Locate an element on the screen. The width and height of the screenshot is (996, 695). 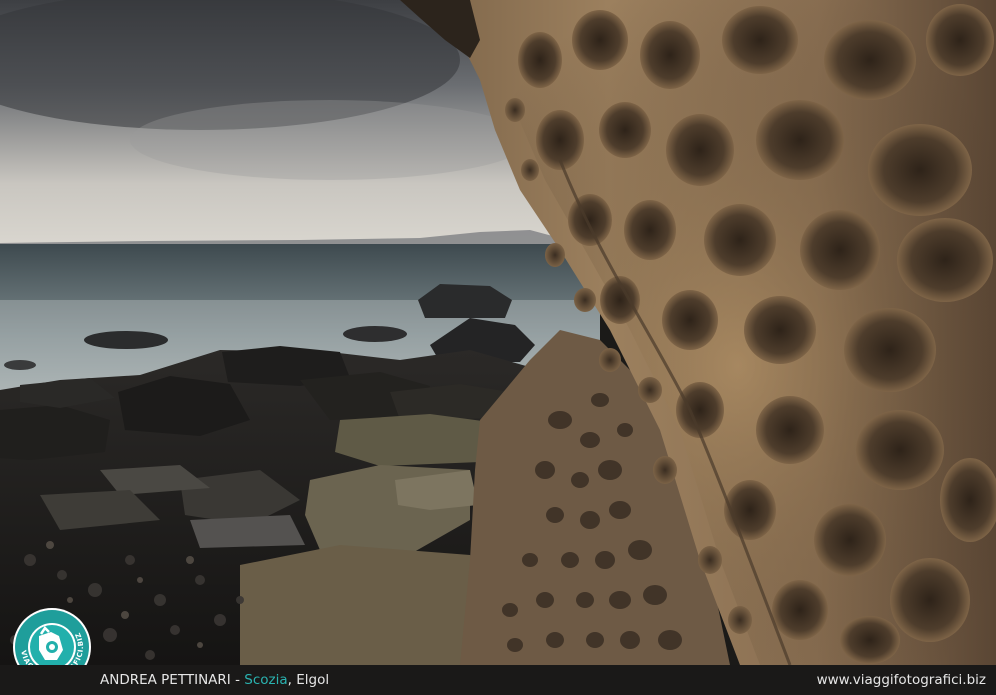
author-name: ANDREA PETTINARI is located at coordinates (165, 680).